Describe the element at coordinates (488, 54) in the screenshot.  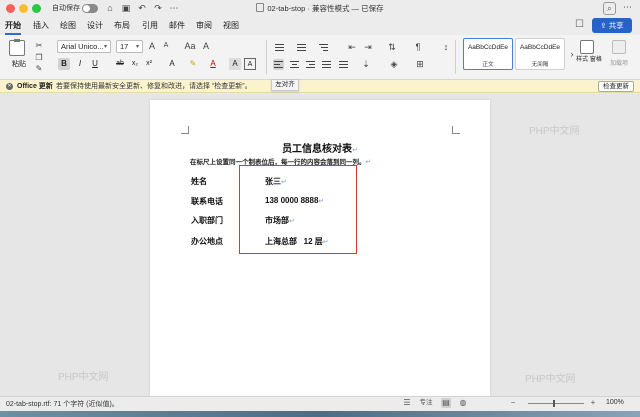
I see `style-normal: AaBbCcDdEe 正文` at that location.